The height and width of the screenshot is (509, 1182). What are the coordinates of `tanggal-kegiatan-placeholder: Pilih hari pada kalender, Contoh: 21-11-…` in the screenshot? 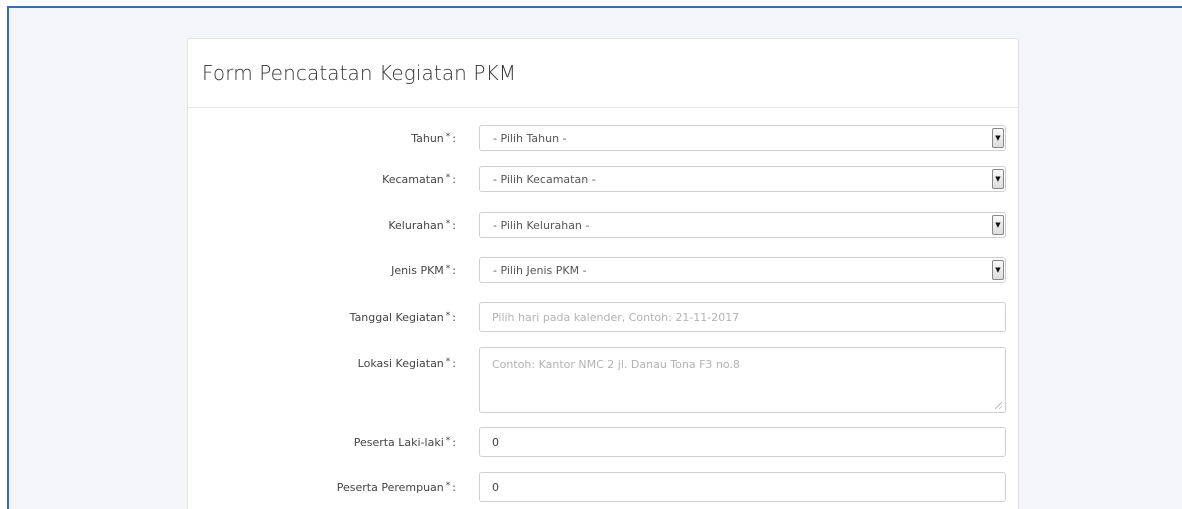 It's located at (616, 317).